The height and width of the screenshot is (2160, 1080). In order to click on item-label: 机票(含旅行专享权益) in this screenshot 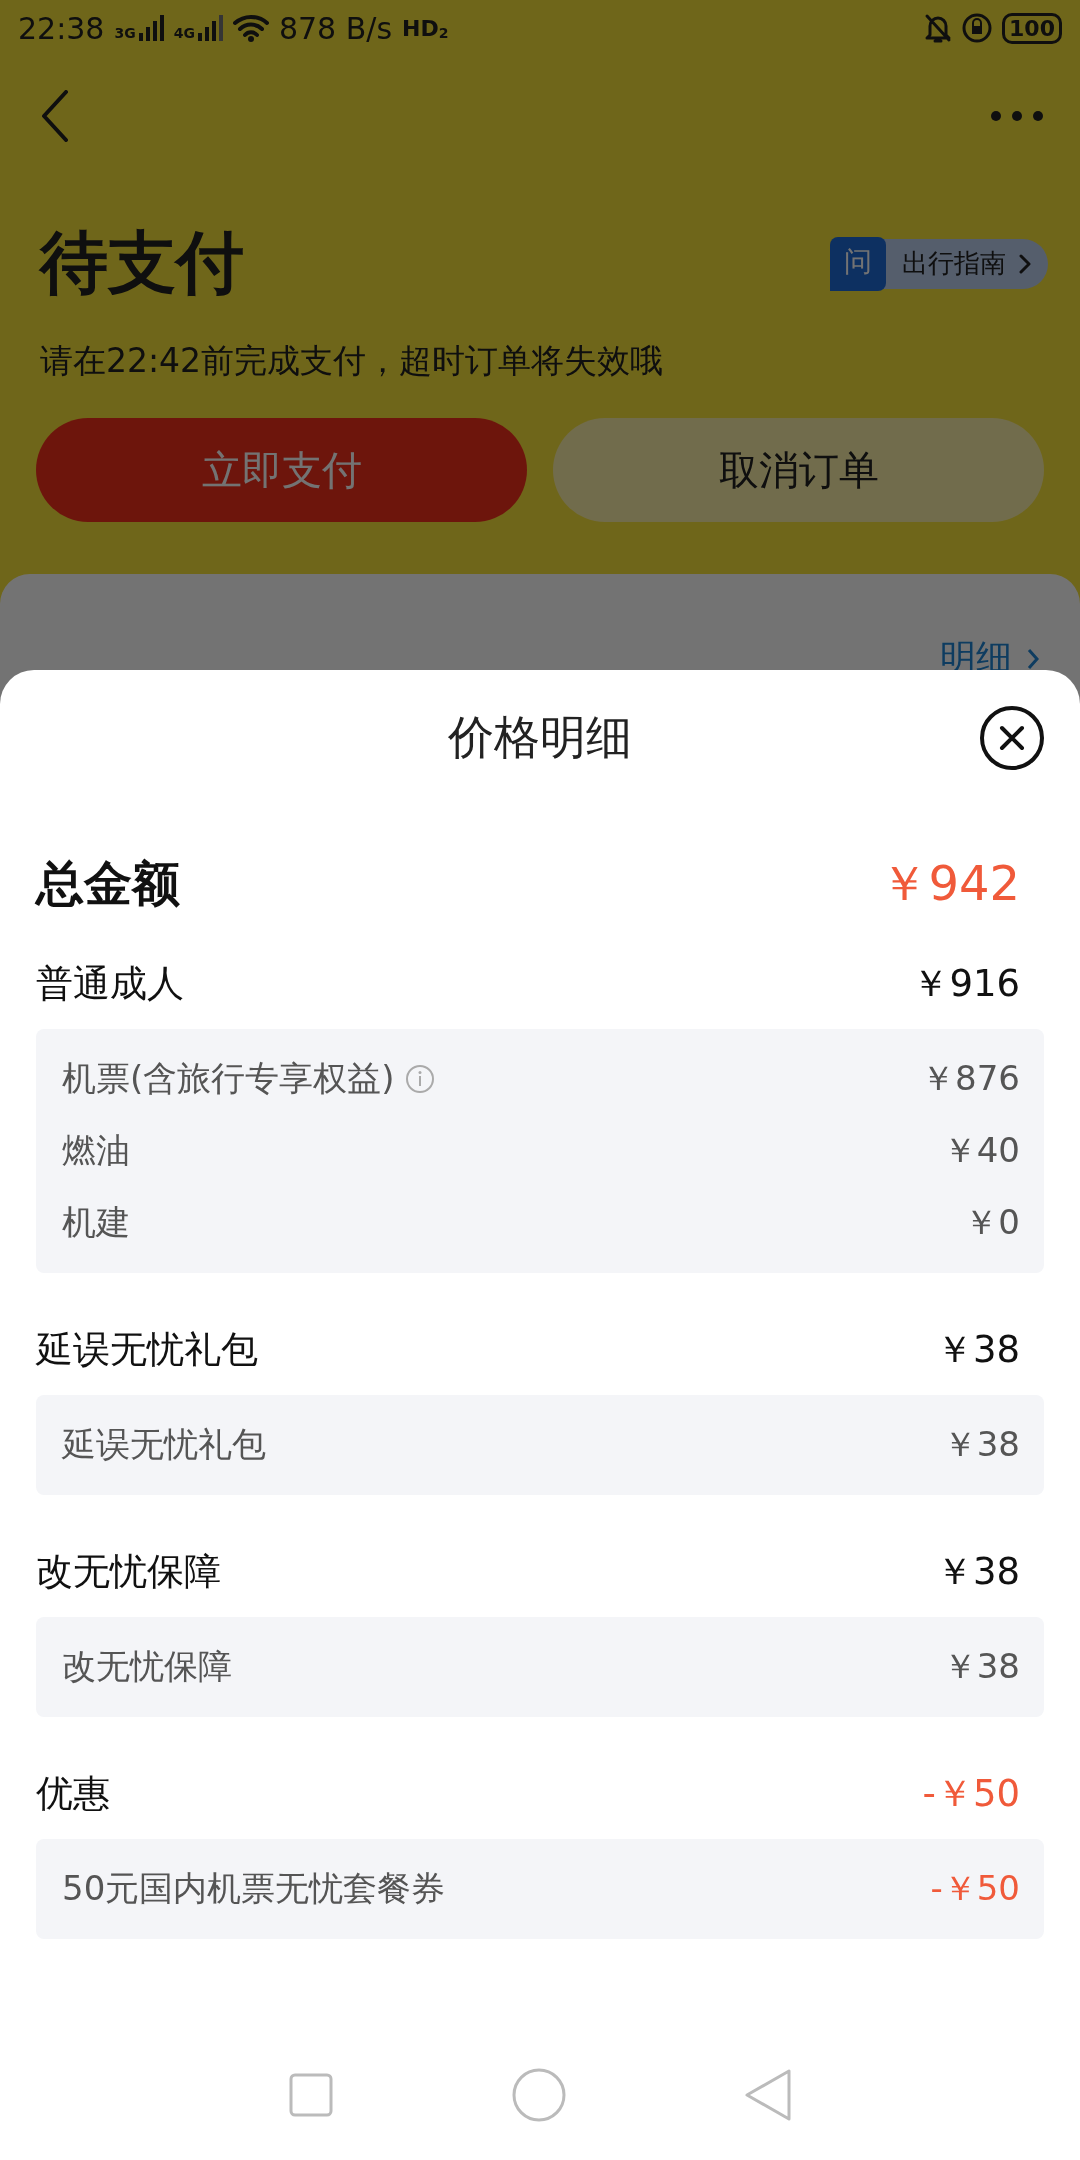, I will do `click(228, 1078)`.